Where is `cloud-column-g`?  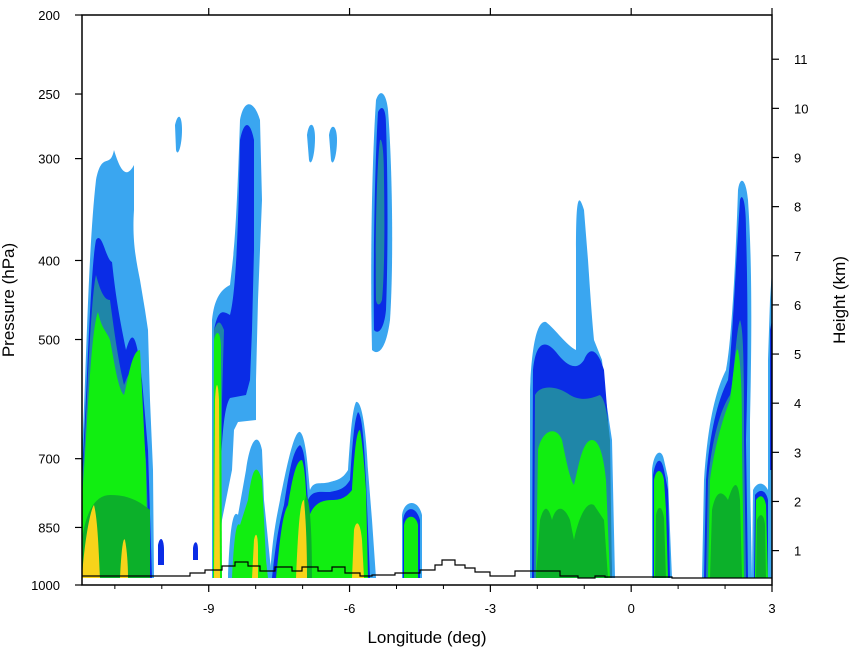
cloud-column-g is located at coordinates (662, 515).